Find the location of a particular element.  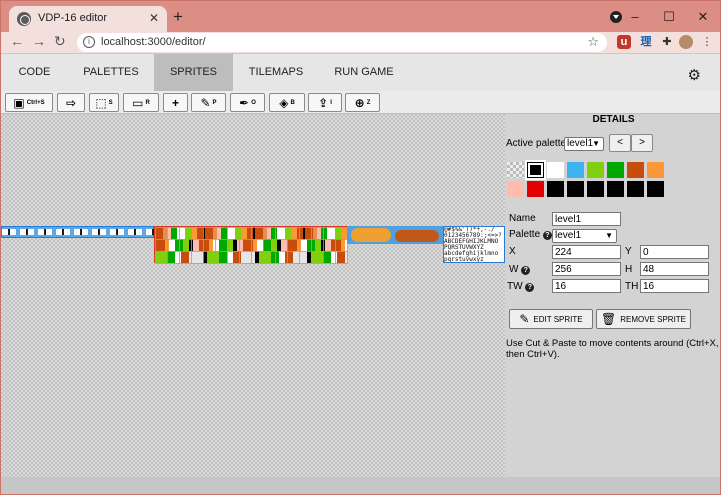

zoom-tool-button: ⊕ Z is located at coordinates (362, 102).